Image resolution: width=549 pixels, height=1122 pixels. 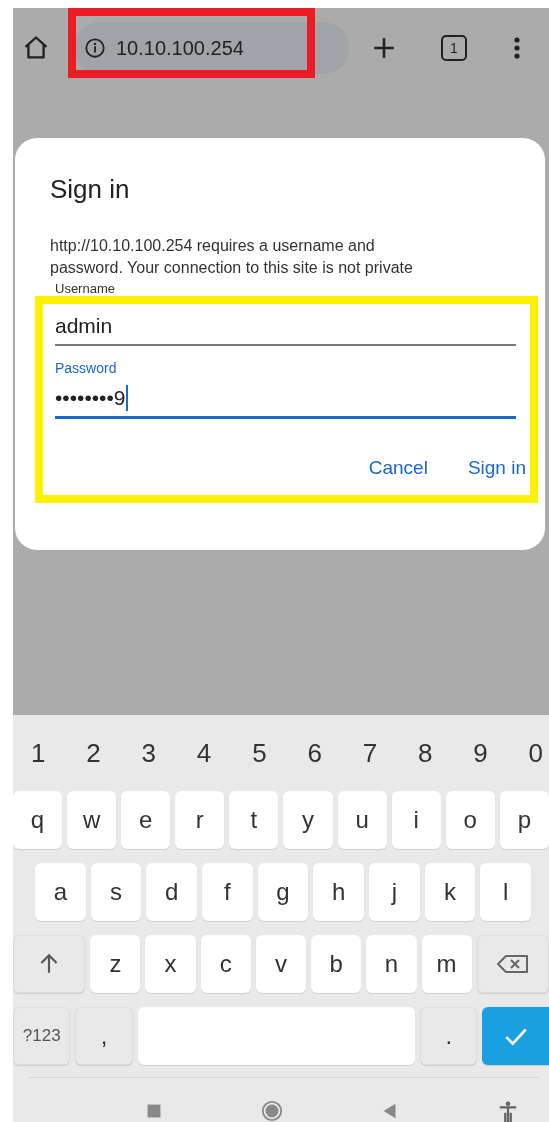 I want to click on letter-key: h, so click(x=339, y=892).